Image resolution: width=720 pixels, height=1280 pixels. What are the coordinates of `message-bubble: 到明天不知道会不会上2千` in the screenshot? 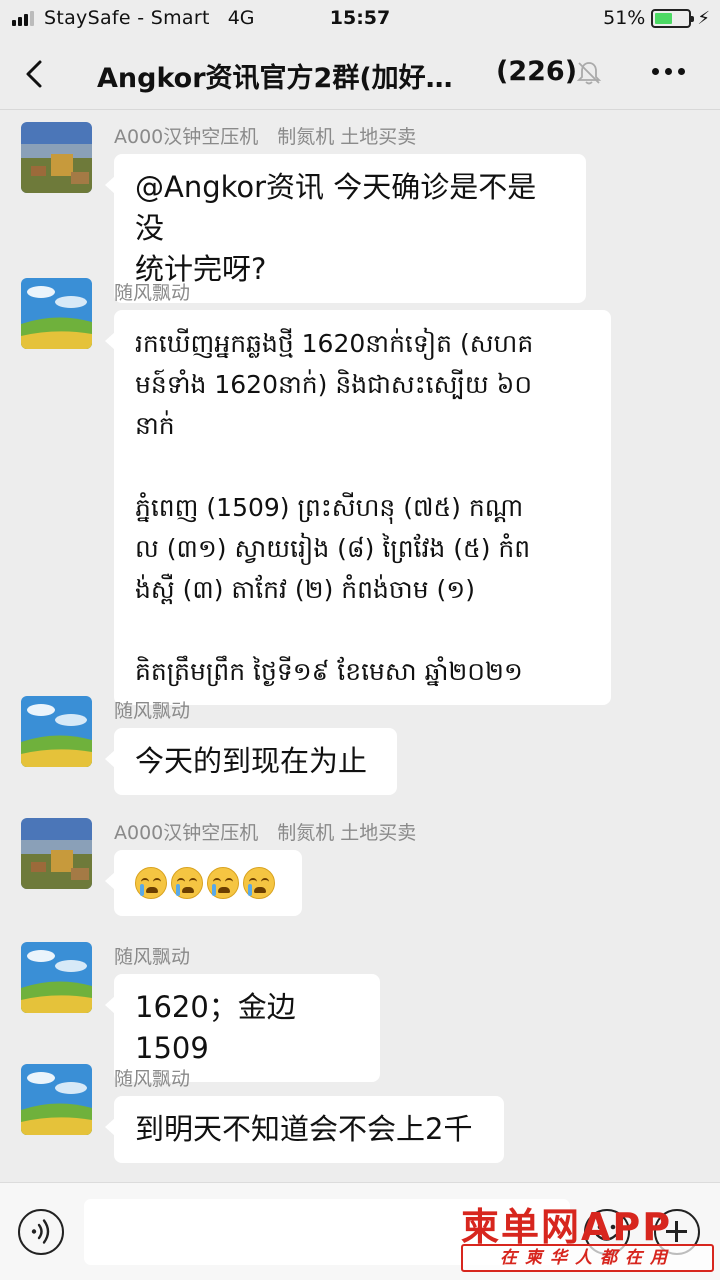 It's located at (304, 1129).